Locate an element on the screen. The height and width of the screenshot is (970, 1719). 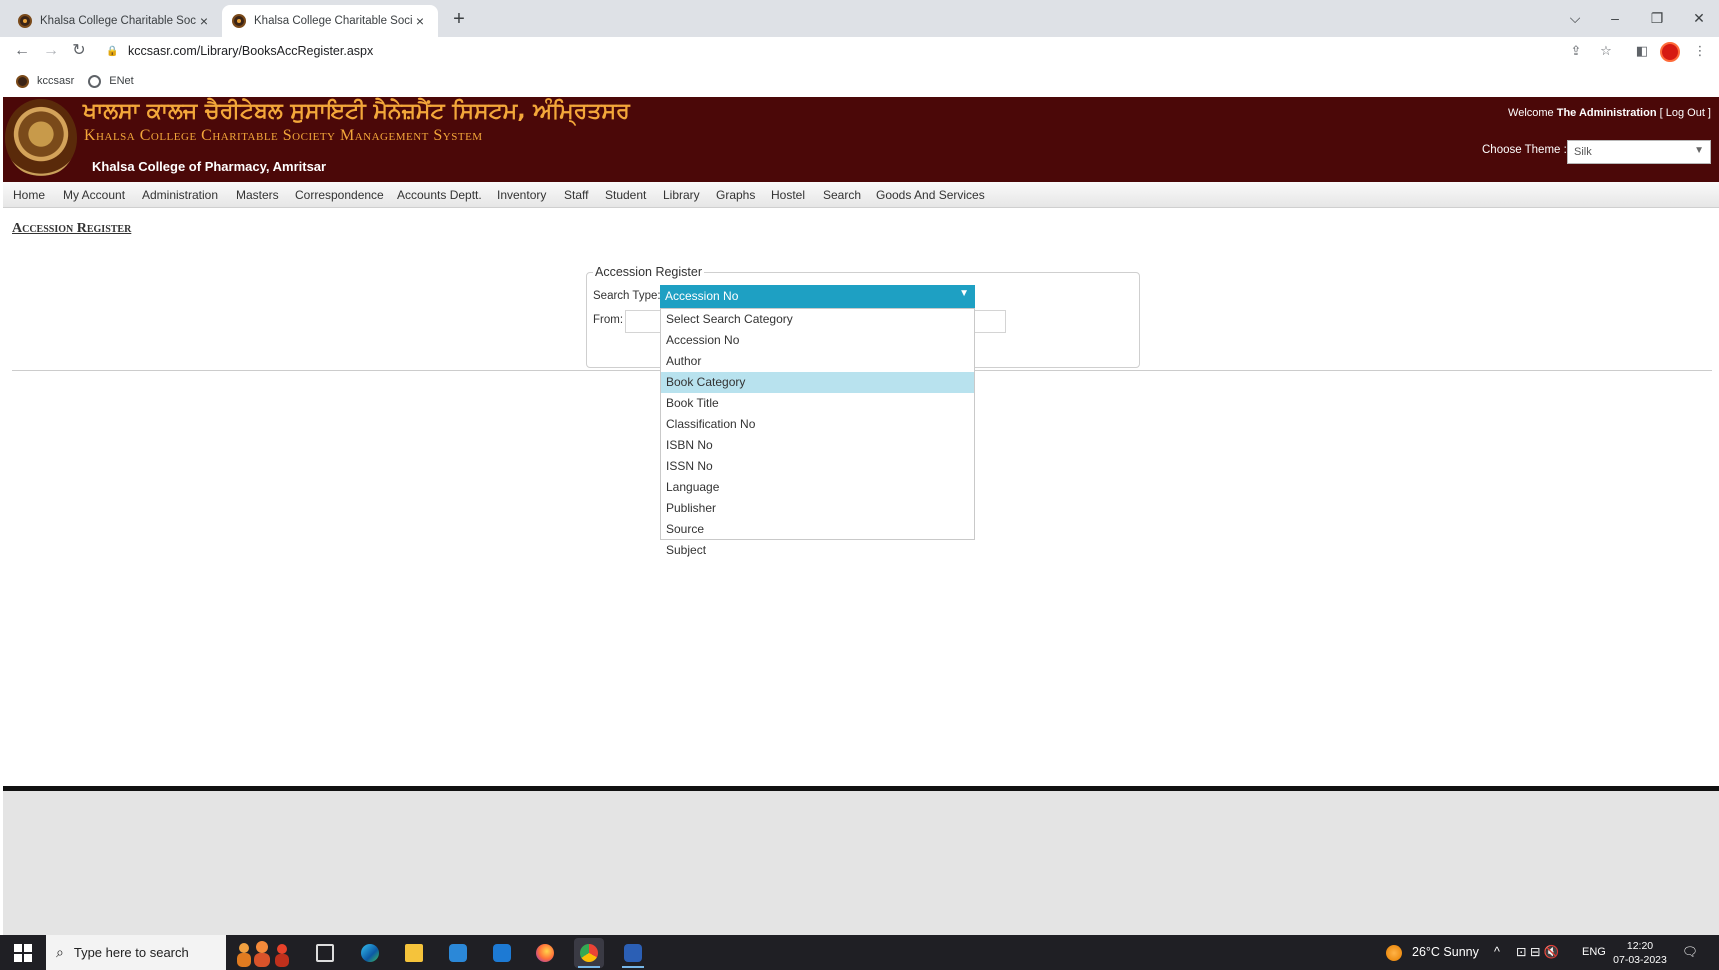
option-subject: Subject is located at coordinates (817, 550).